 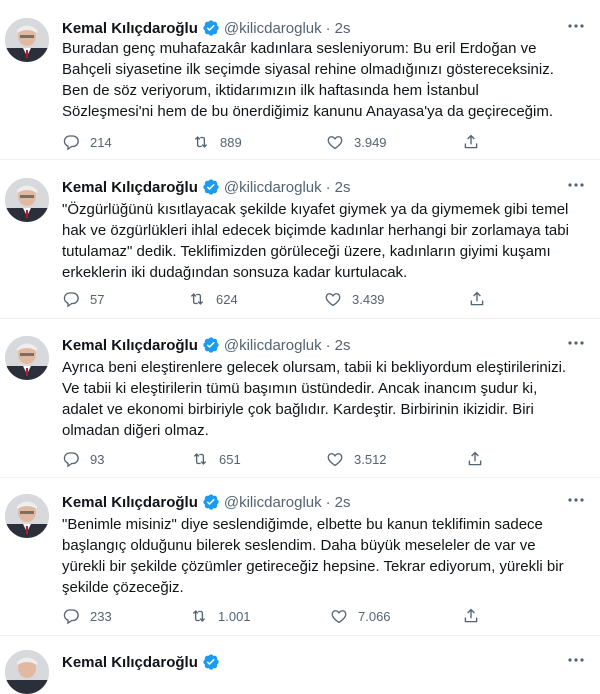 What do you see at coordinates (370, 459) in the screenshot?
I see `like-count: 3.512` at bounding box center [370, 459].